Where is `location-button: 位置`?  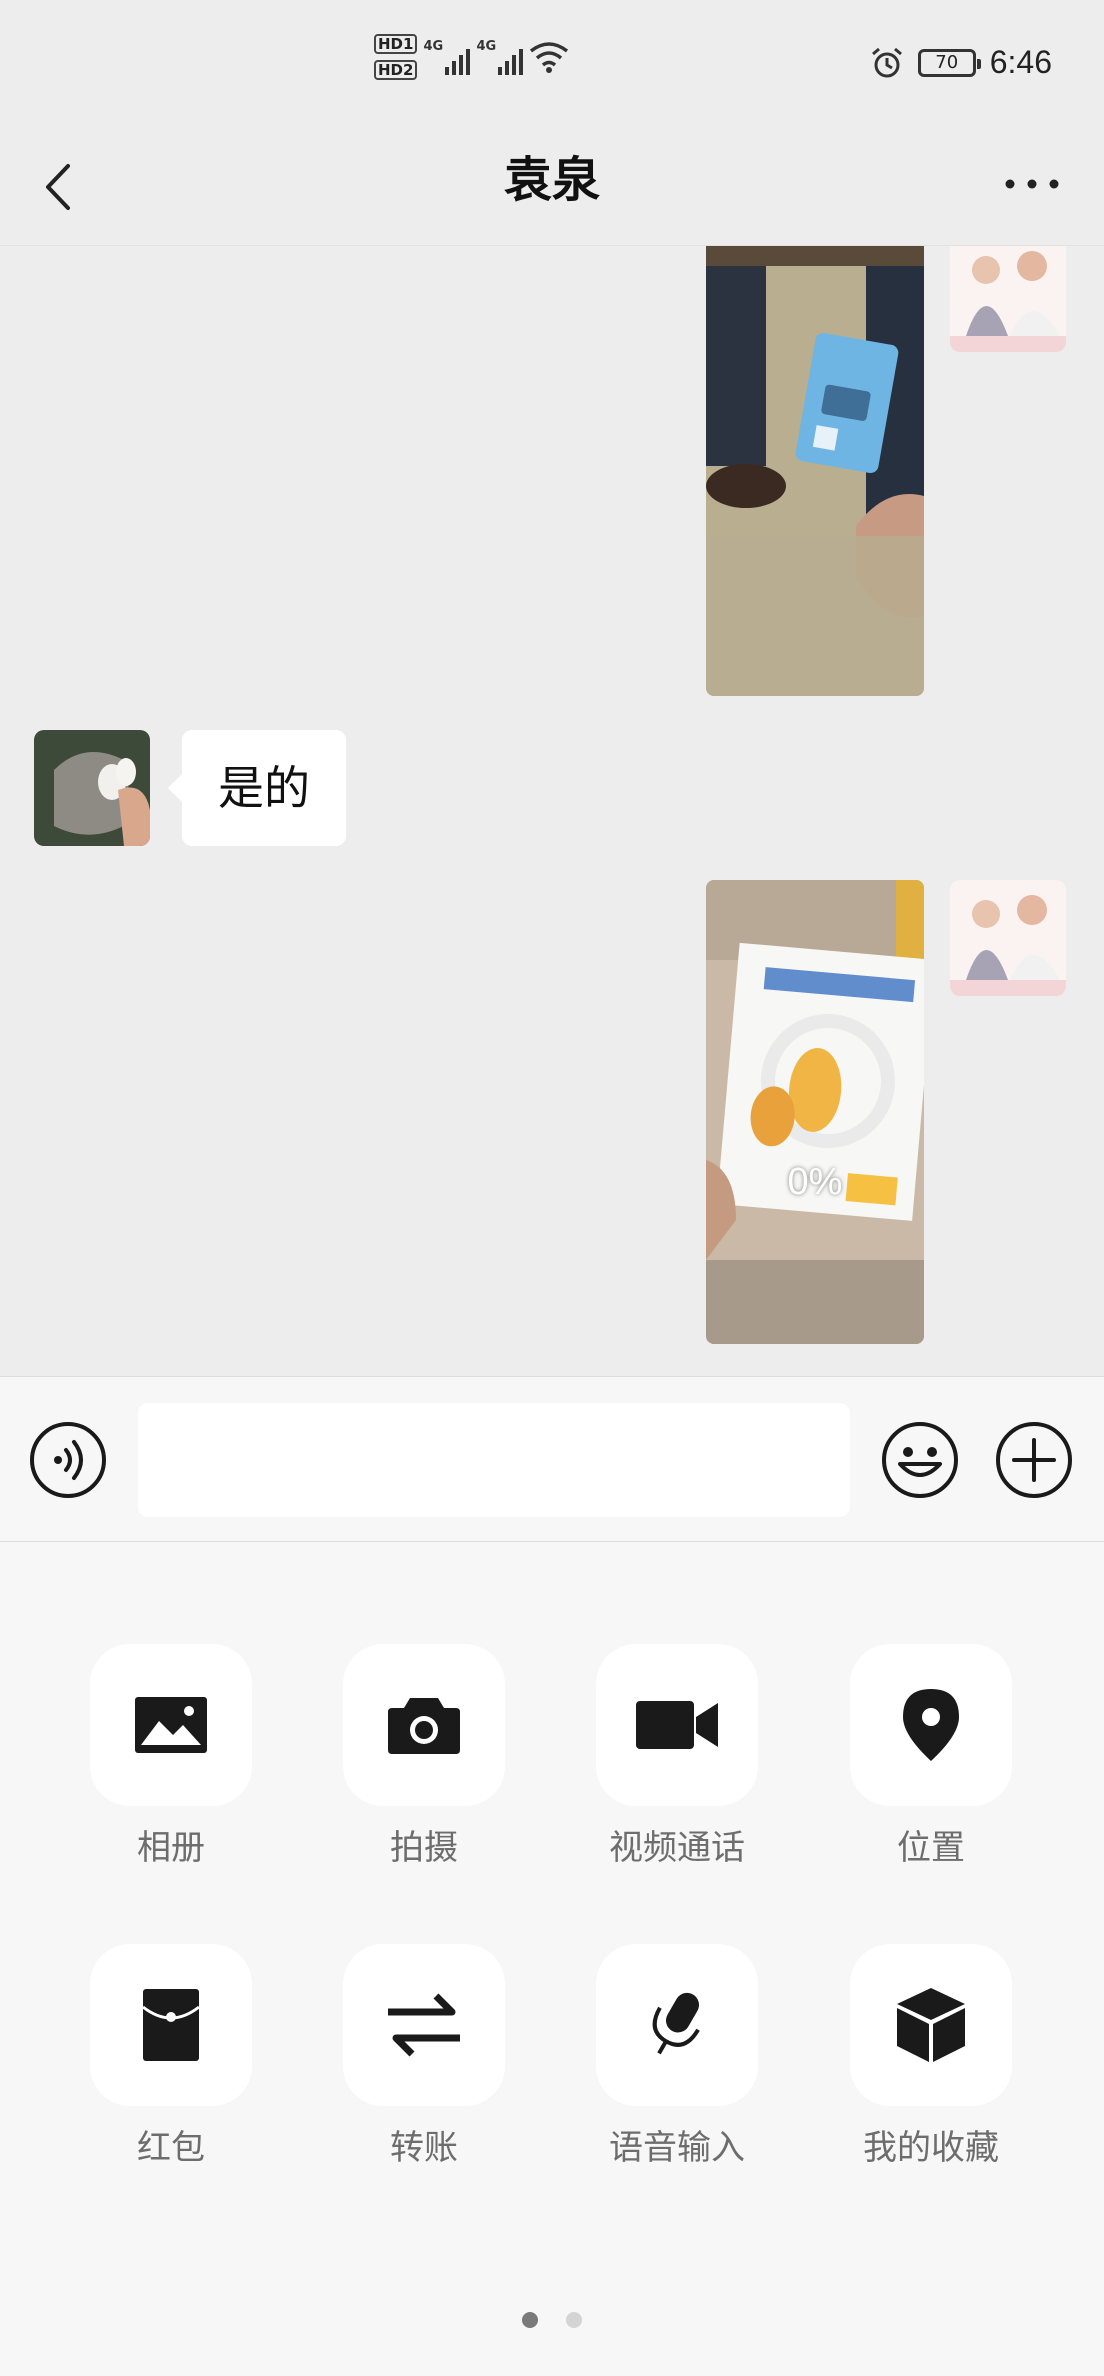 location-button: 位置 is located at coordinates (931, 1756).